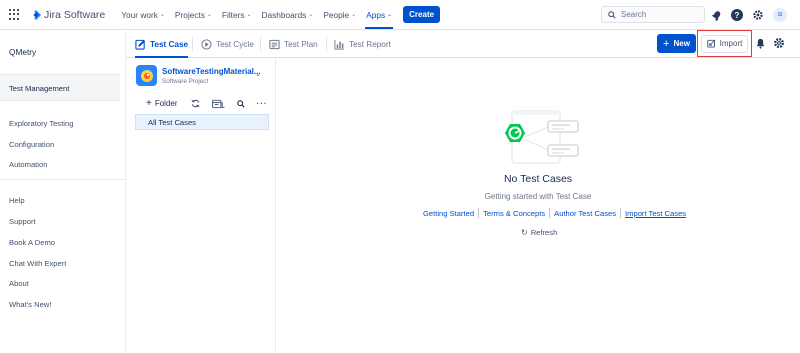 This screenshot has height=353, width=800. I want to click on search-input: Search, so click(653, 14).